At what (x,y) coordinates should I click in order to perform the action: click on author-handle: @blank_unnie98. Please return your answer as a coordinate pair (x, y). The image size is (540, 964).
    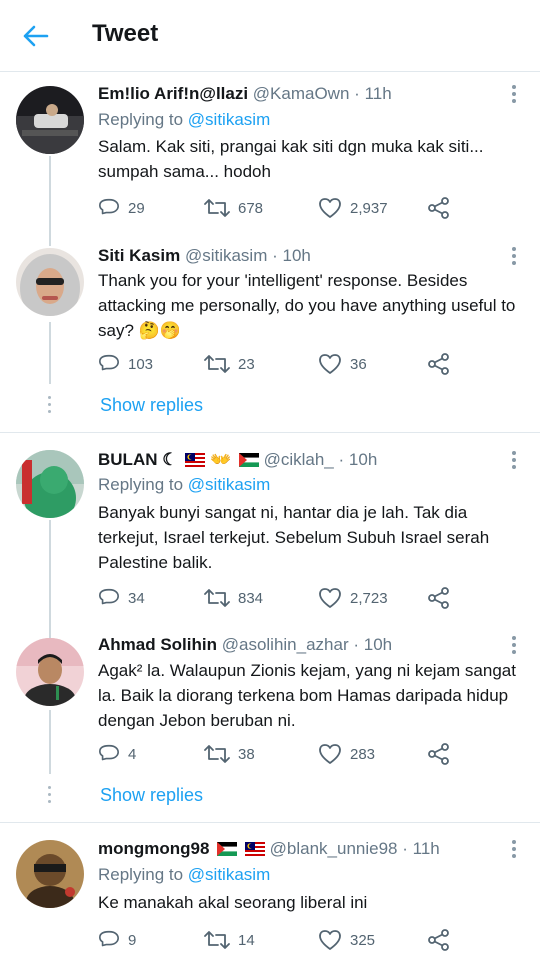
    Looking at the image, I should click on (334, 848).